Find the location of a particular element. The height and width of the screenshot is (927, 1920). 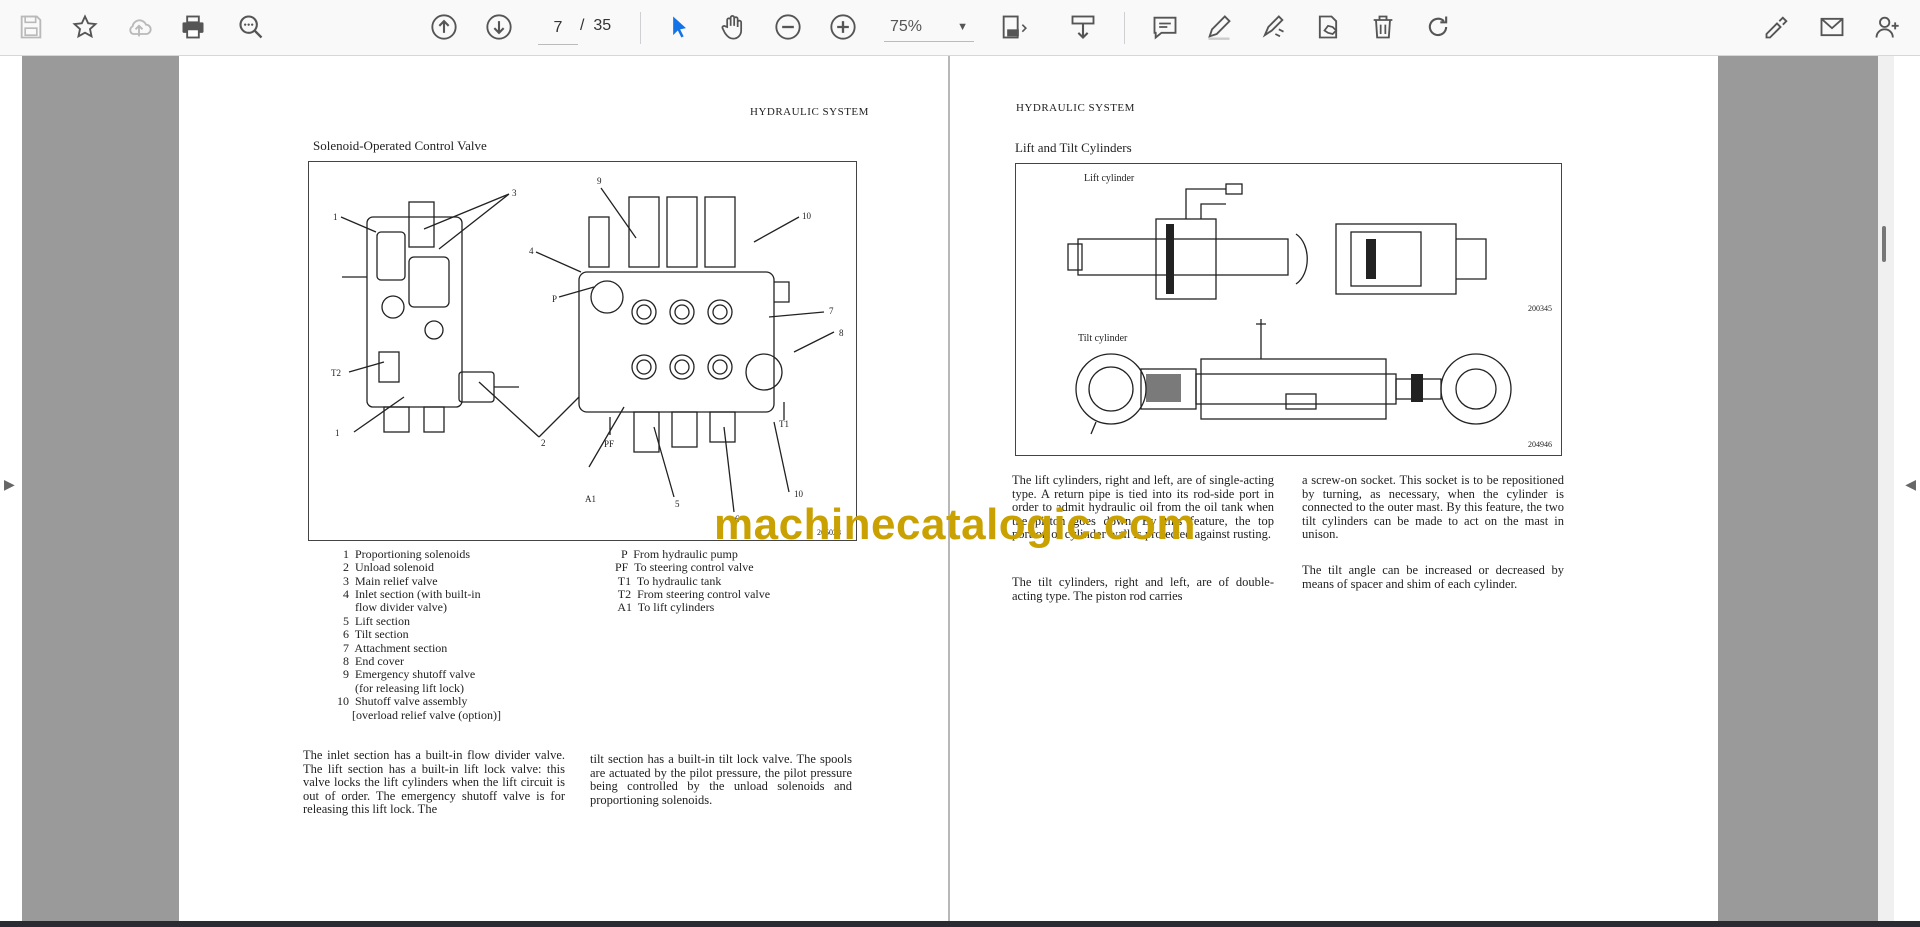

section-title: Lift and Tilt Cylinders is located at coordinates (1073, 147).